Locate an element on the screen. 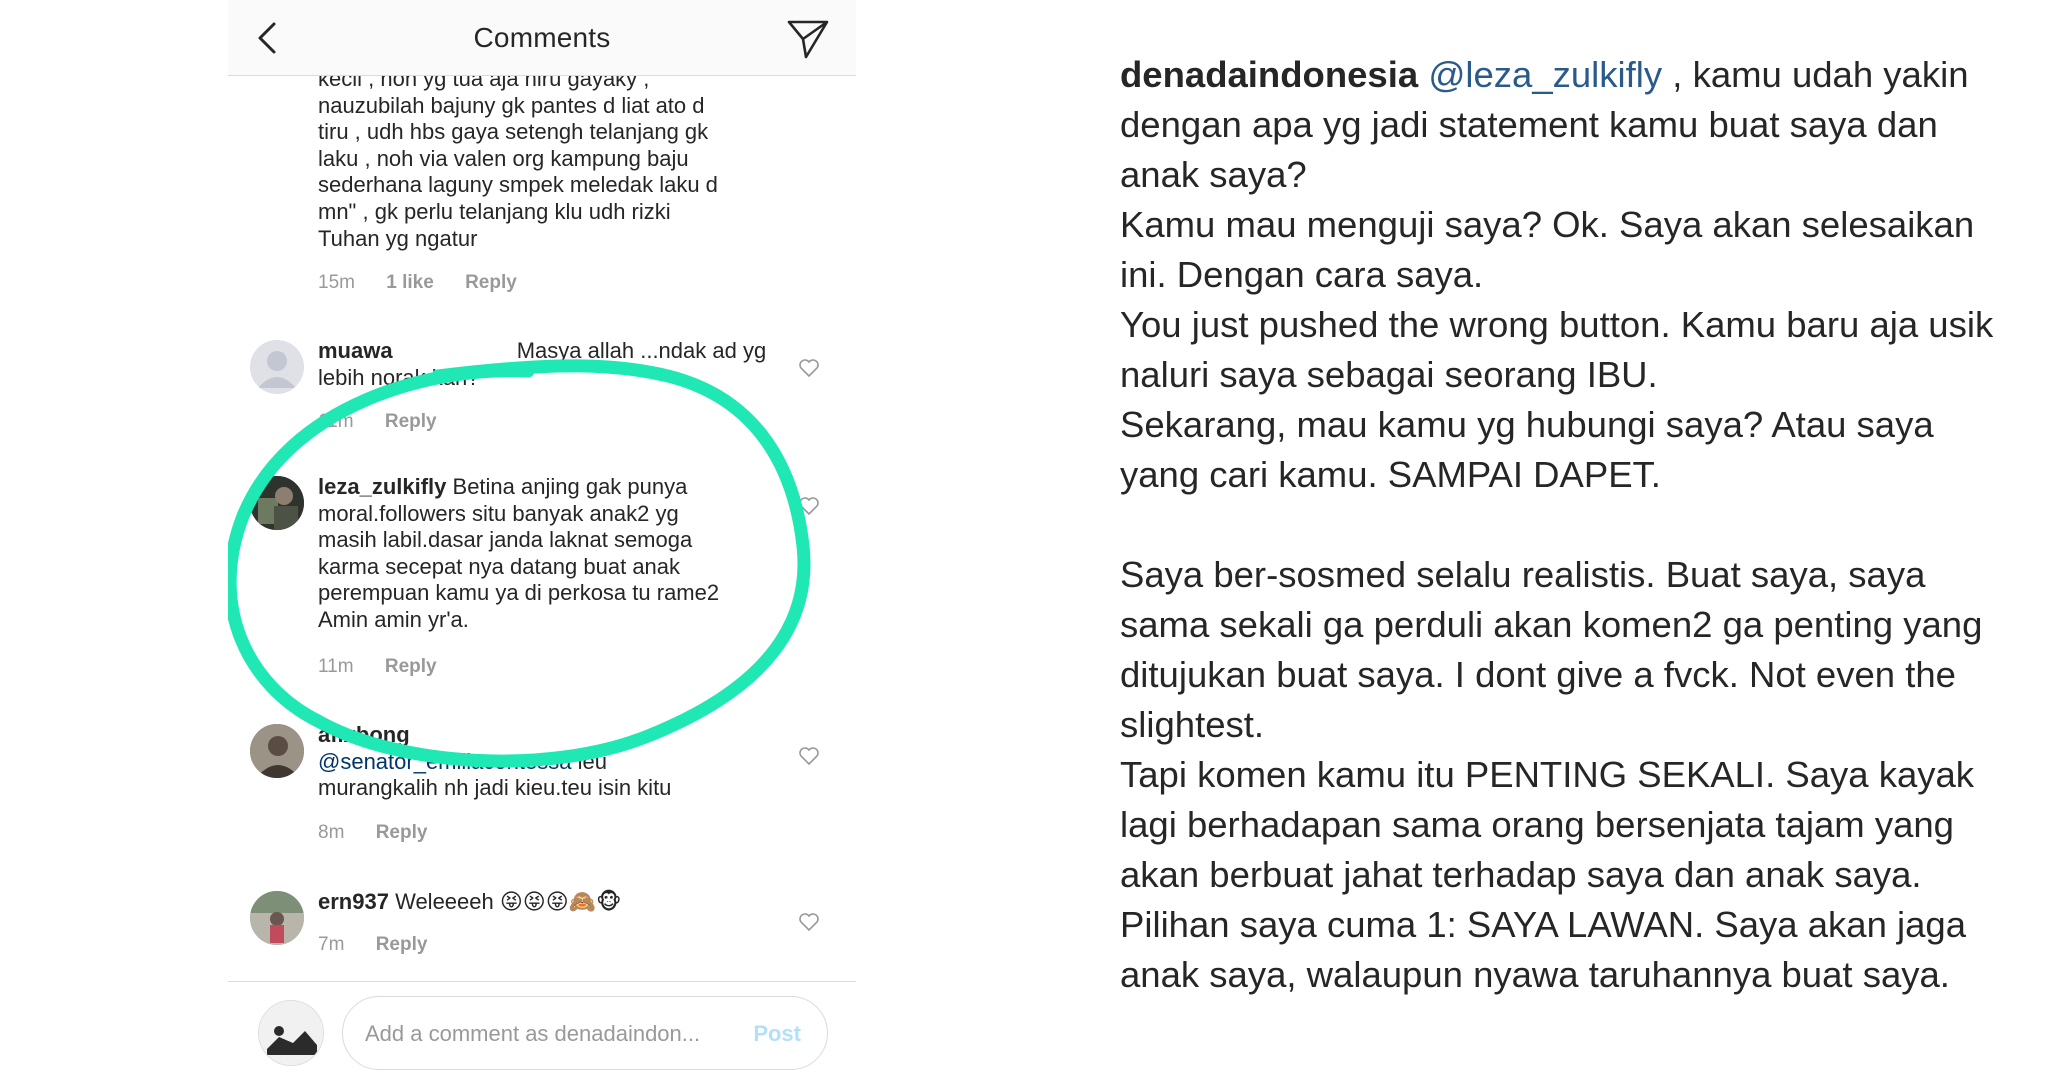  comment-likes: 1 like is located at coordinates (410, 283).